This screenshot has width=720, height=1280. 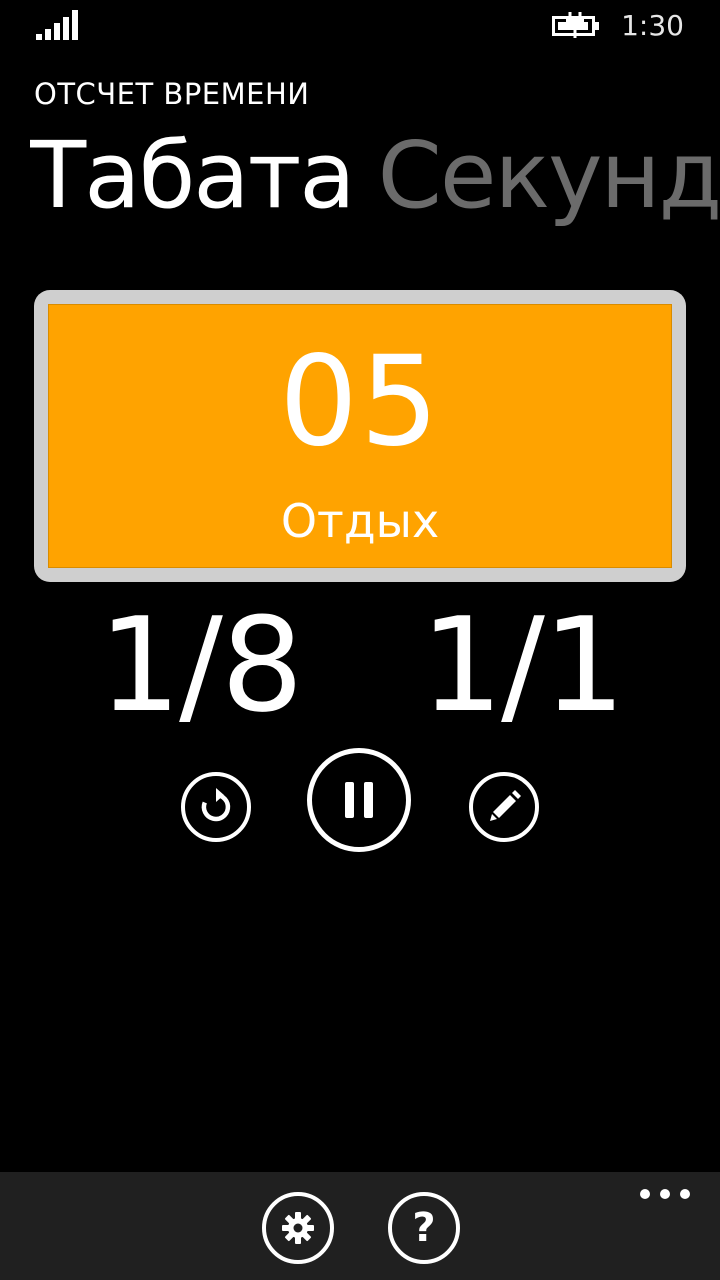 I want to click on gear-icon, so click(x=298, y=1228).